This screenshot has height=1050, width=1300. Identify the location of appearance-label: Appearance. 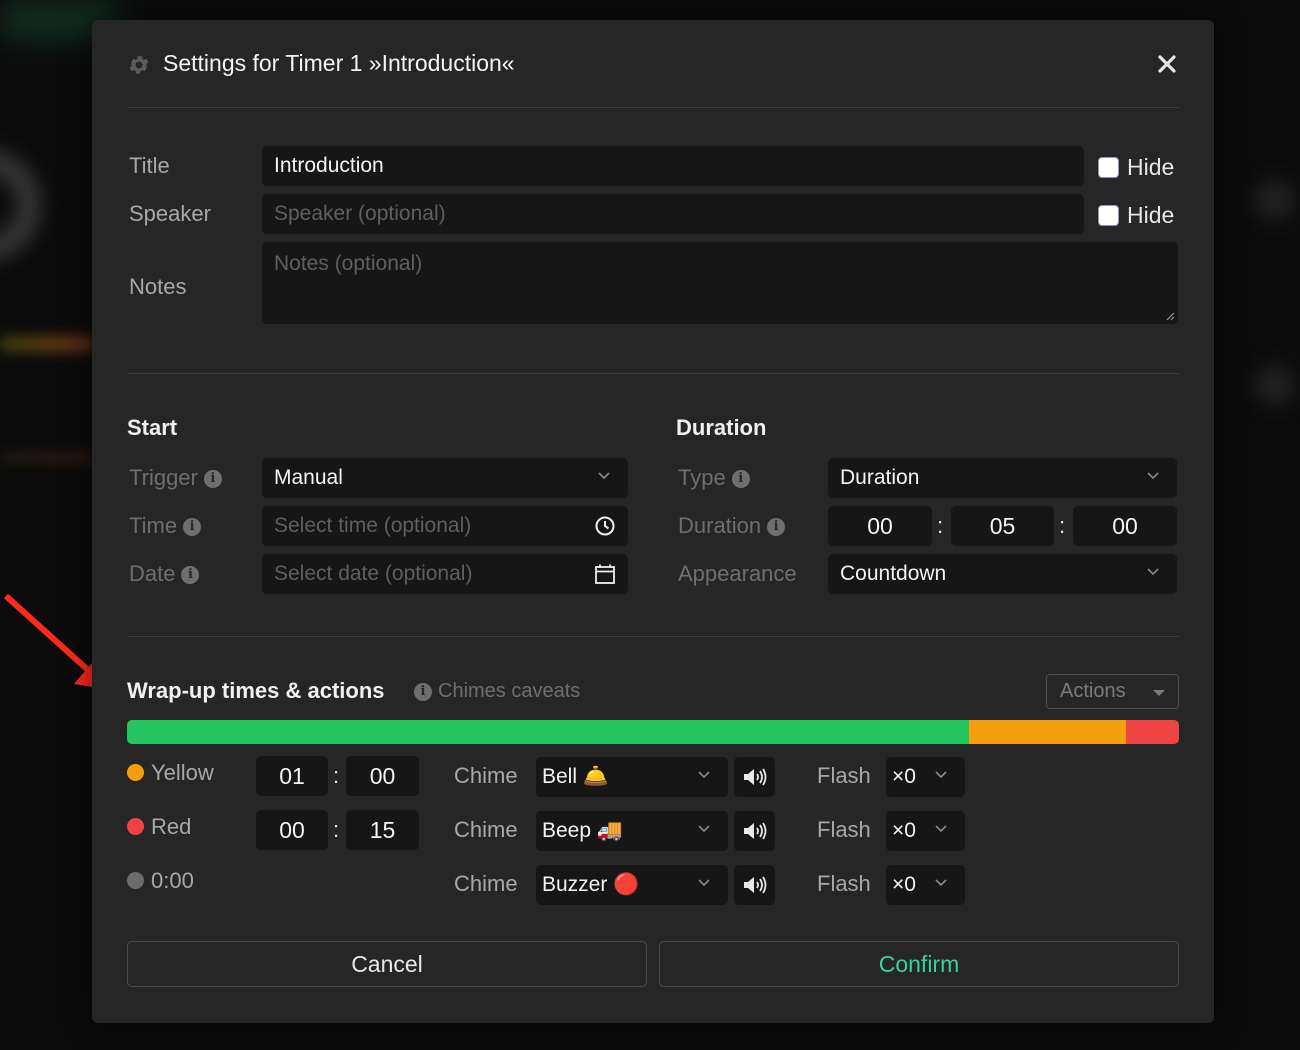
(737, 573).